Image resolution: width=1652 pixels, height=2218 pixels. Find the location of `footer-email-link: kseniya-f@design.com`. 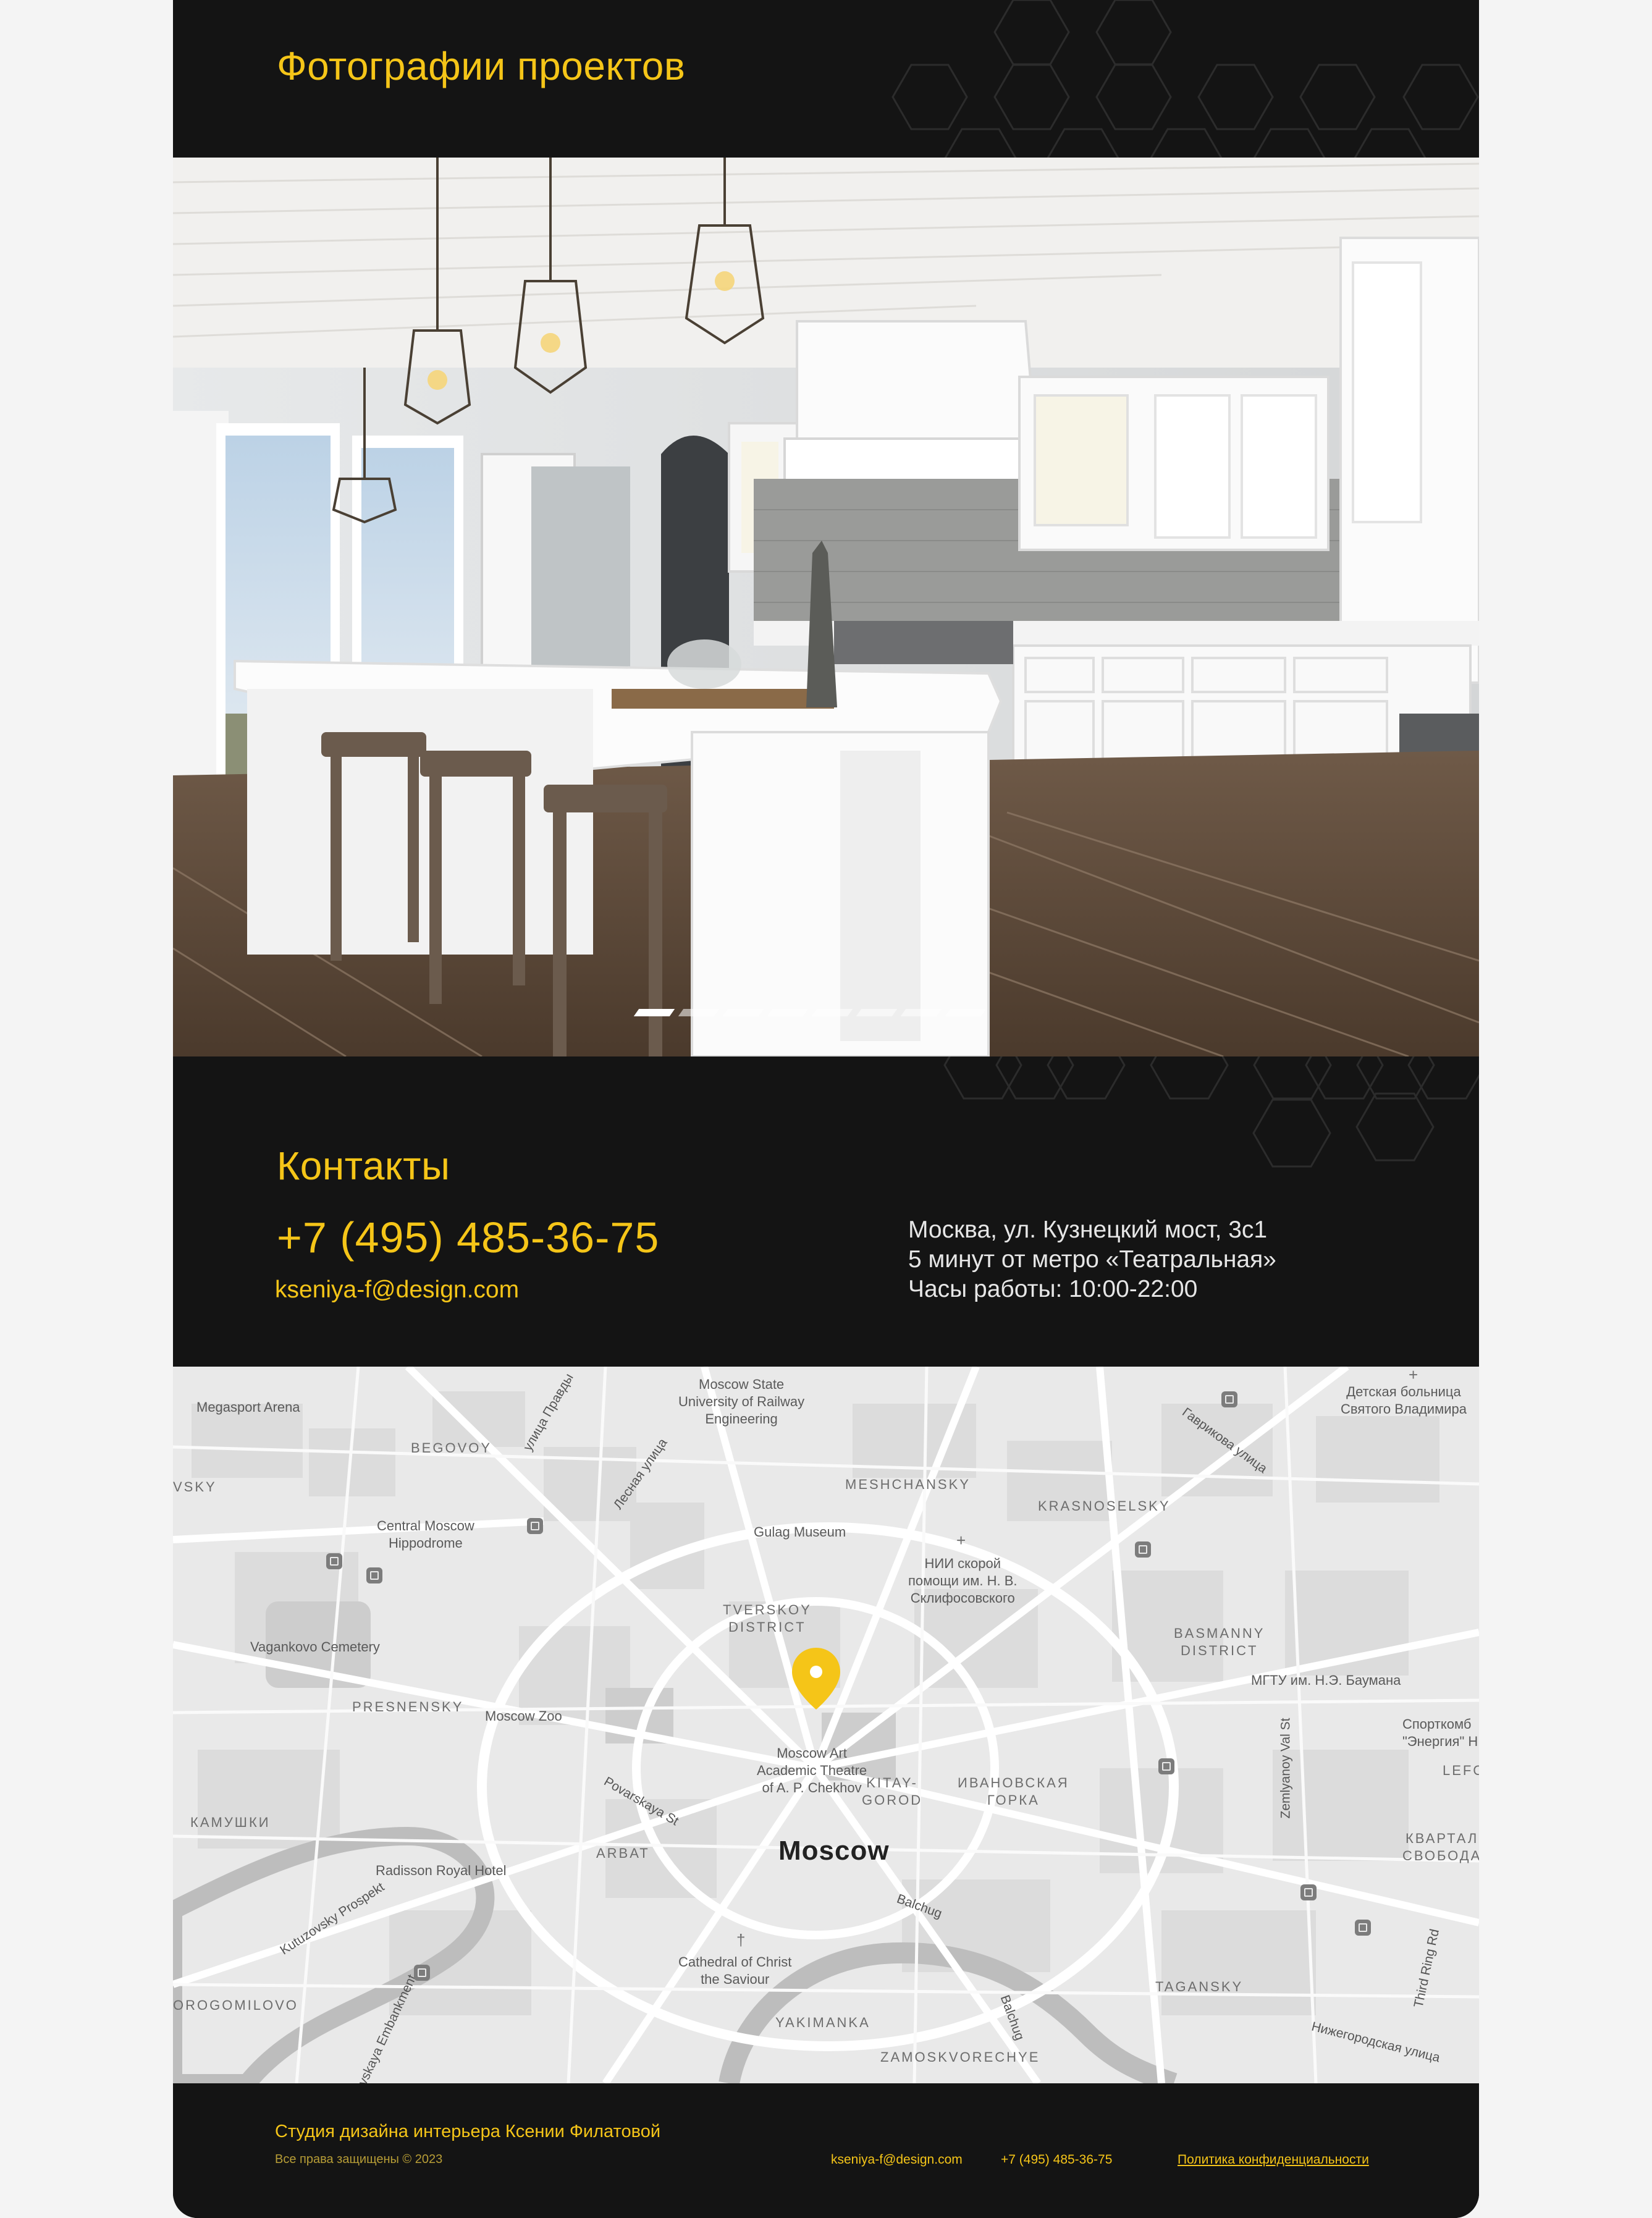

footer-email-link: kseniya-f@design.com is located at coordinates (897, 2160).